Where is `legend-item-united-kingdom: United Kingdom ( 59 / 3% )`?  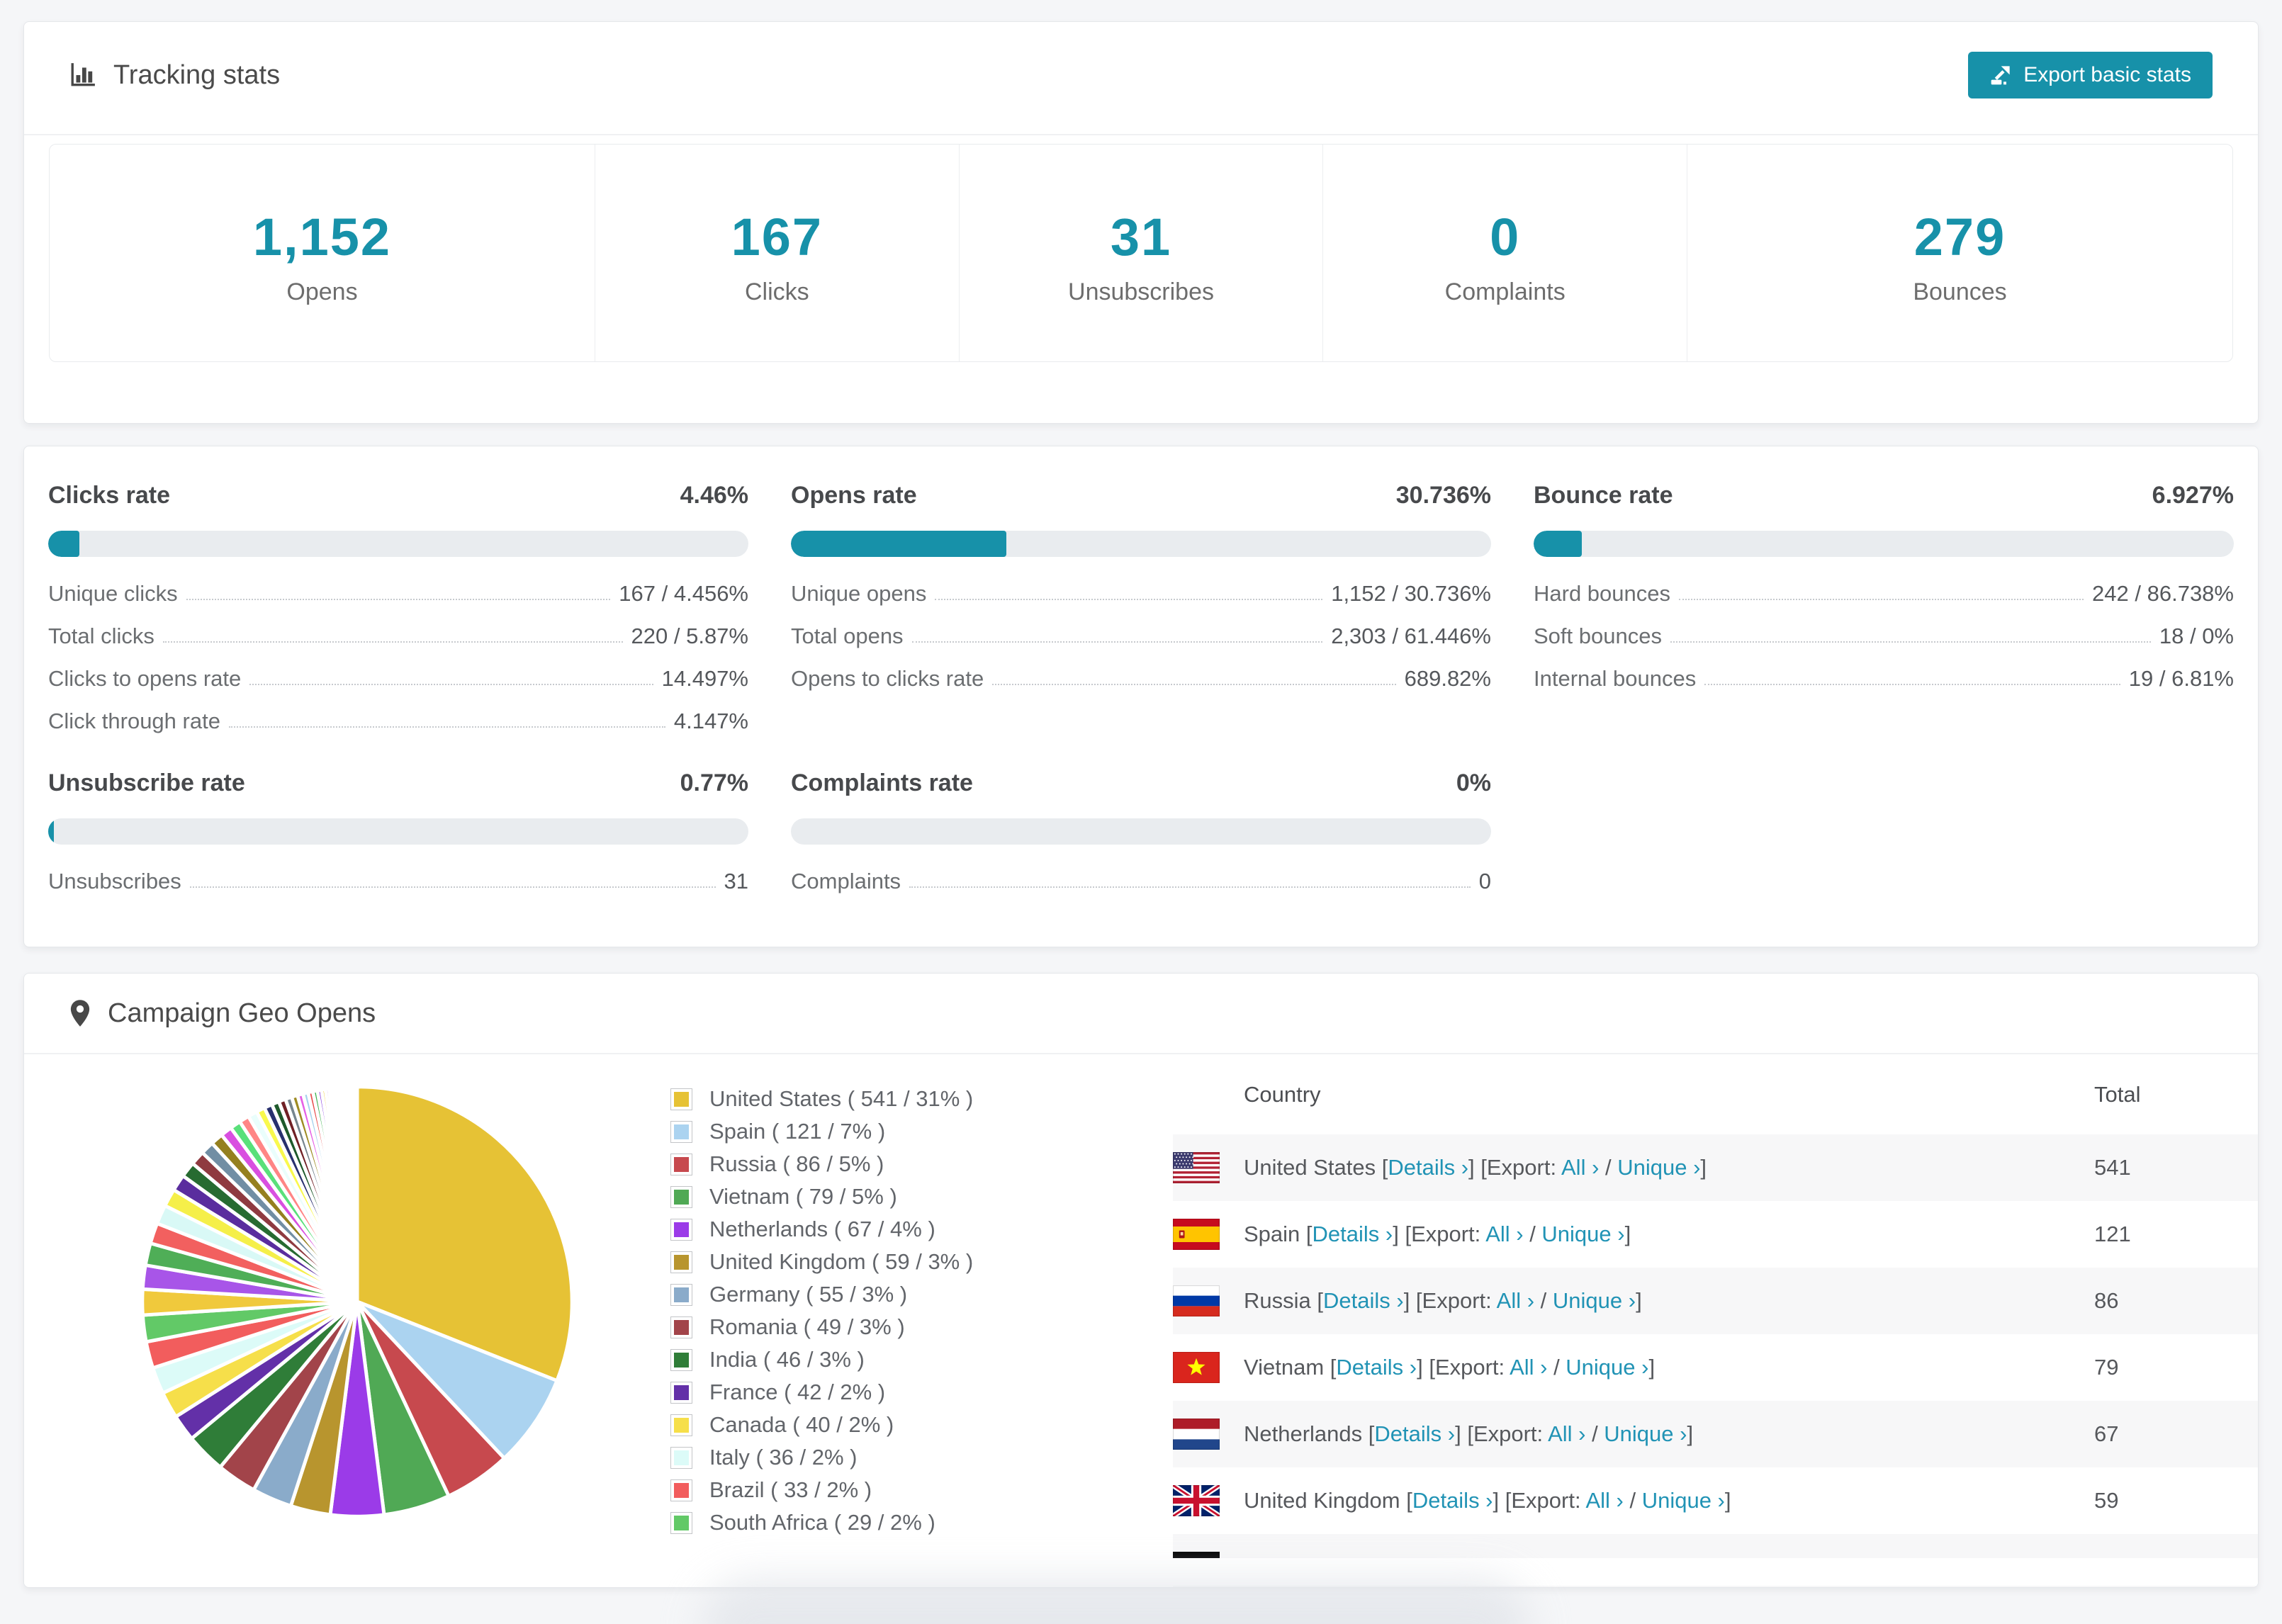
legend-item-united-kingdom: United Kingdom ( 59 / 3% ) is located at coordinates (821, 1262).